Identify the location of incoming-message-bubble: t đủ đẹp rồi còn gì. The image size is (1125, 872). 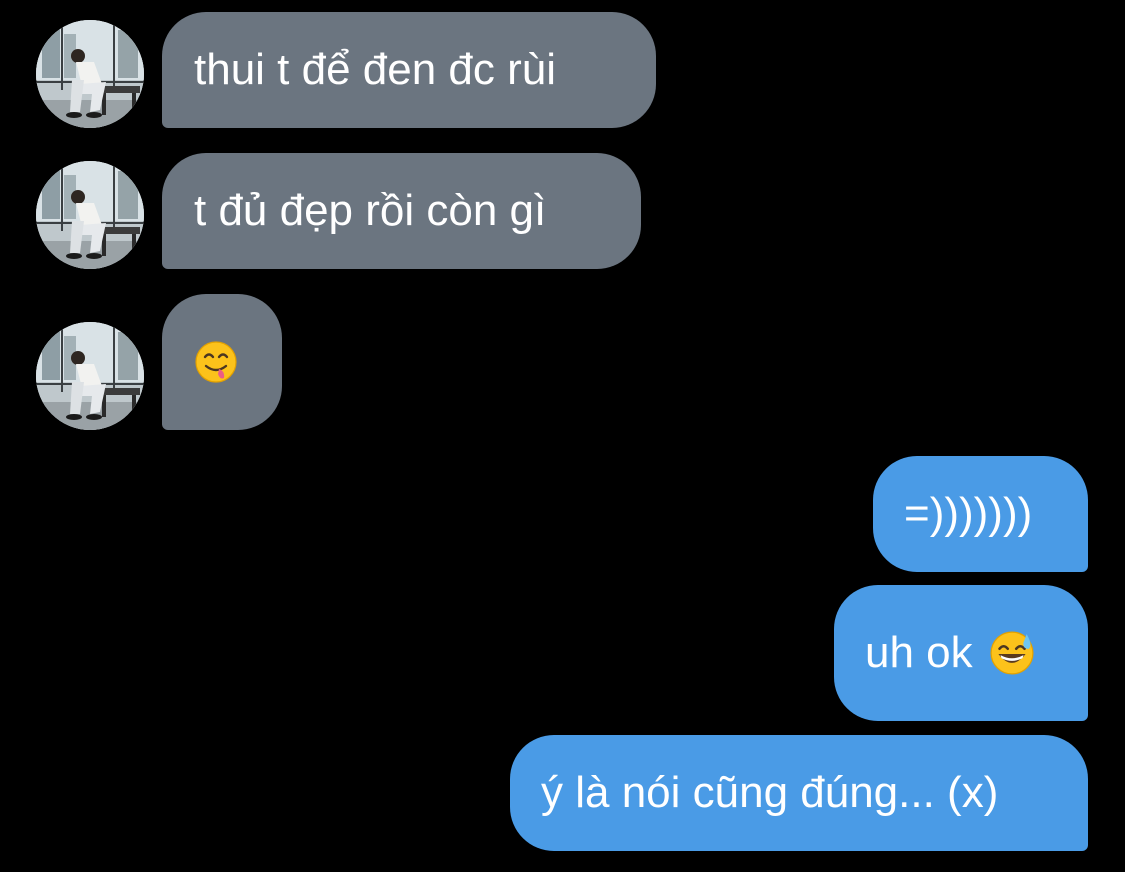
(401, 211).